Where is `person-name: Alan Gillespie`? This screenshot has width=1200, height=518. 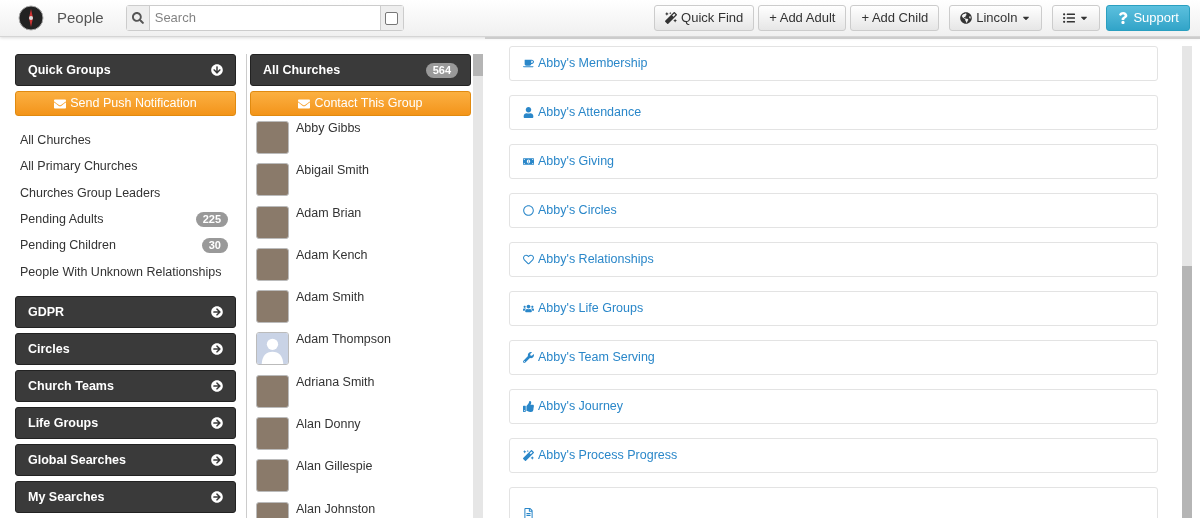
person-name: Alan Gillespie is located at coordinates (334, 466).